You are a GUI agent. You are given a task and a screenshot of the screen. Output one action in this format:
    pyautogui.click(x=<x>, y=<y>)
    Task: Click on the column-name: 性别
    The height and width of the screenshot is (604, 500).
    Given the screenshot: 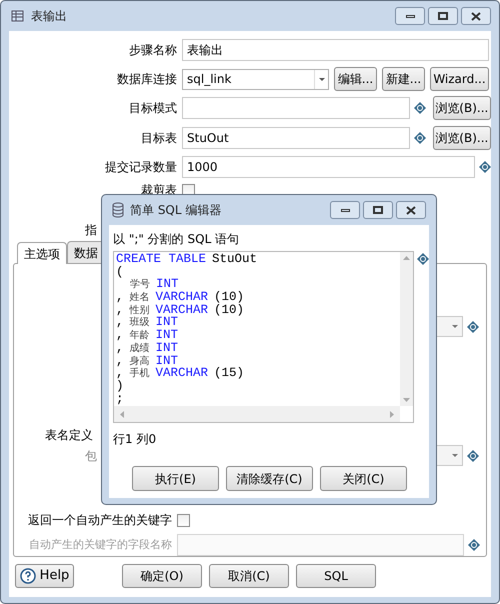 What is the action you would take?
    pyautogui.click(x=140, y=310)
    